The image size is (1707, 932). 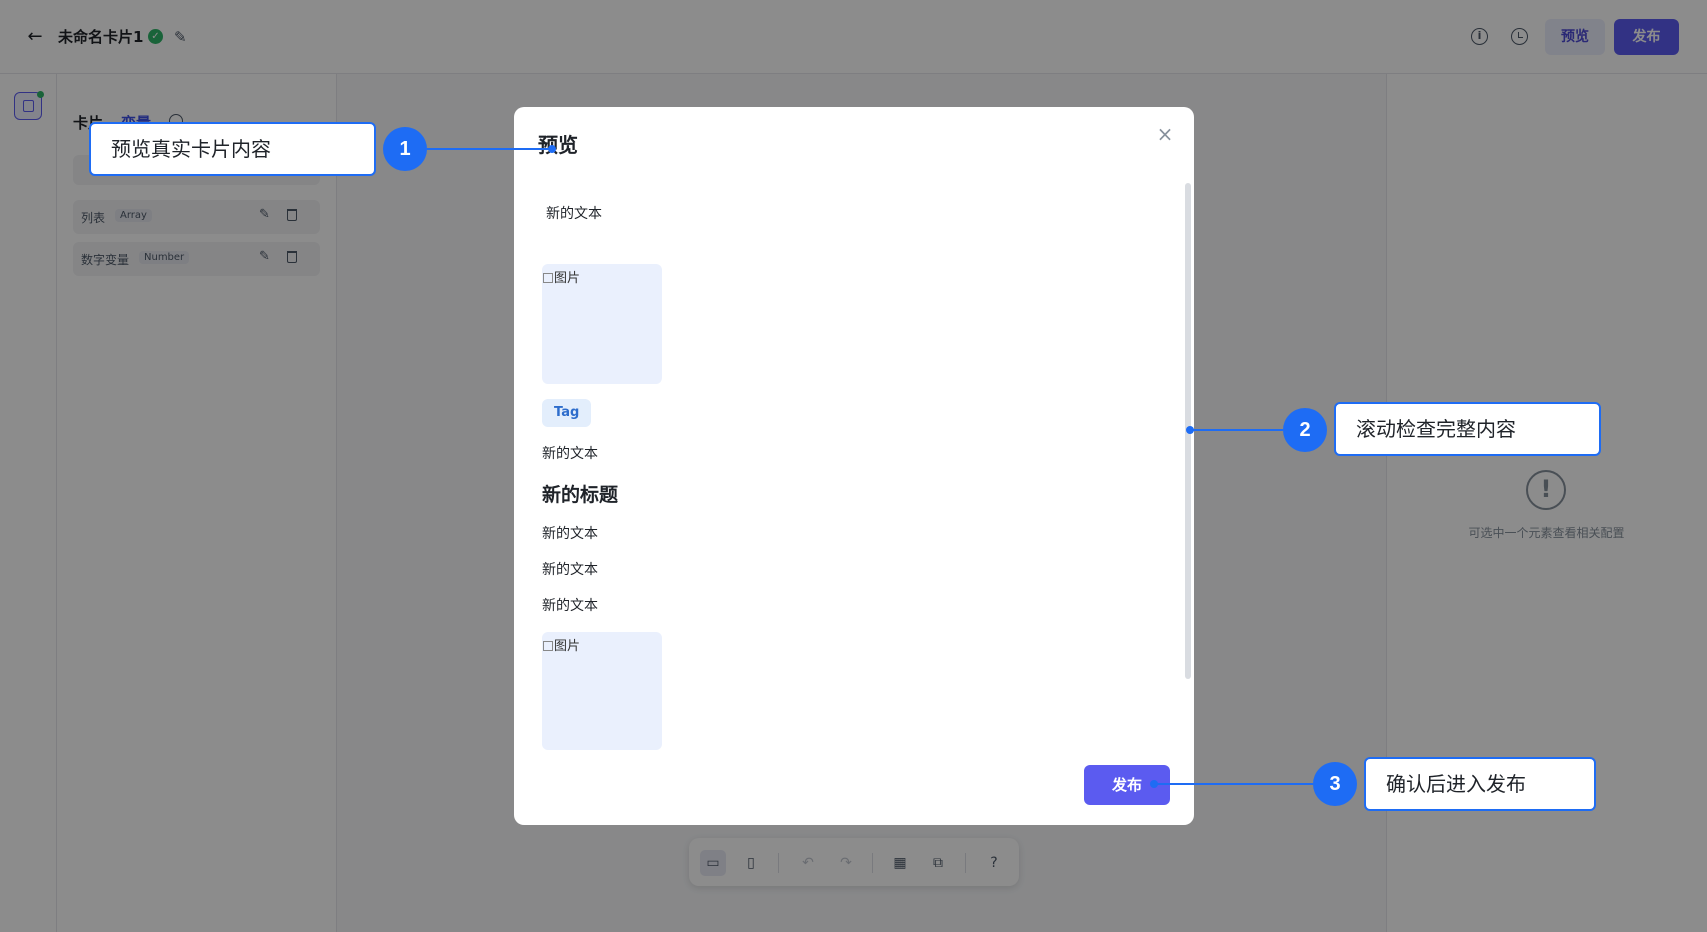 What do you see at coordinates (1165, 134) in the screenshot?
I see `close-icon: ×` at bounding box center [1165, 134].